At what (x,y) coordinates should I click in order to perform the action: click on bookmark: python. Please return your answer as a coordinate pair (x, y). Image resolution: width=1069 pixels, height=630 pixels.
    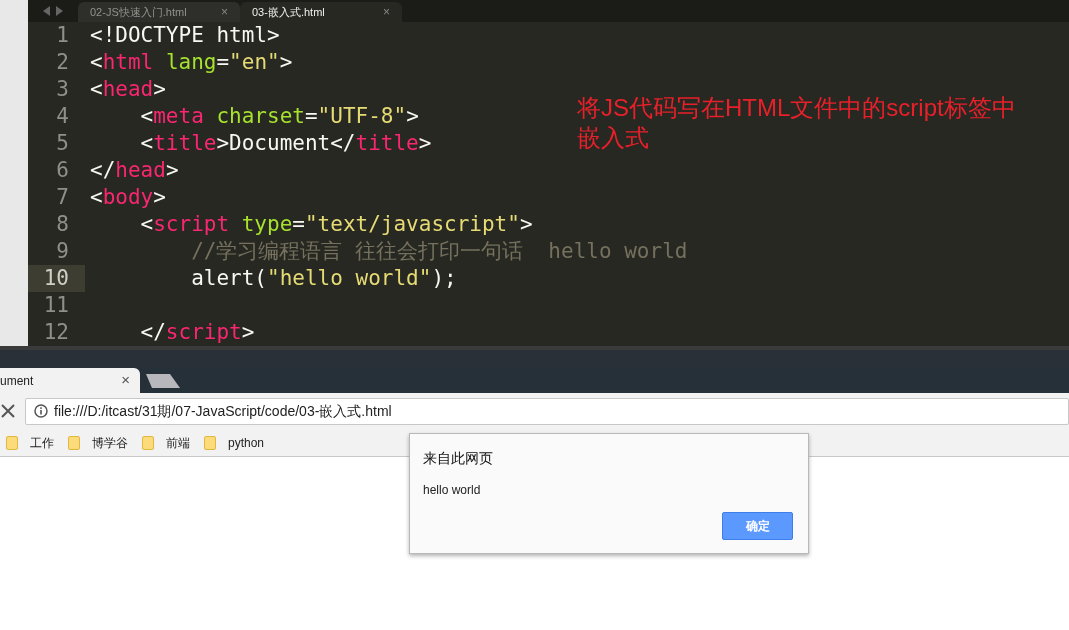
    Looking at the image, I should click on (234, 442).